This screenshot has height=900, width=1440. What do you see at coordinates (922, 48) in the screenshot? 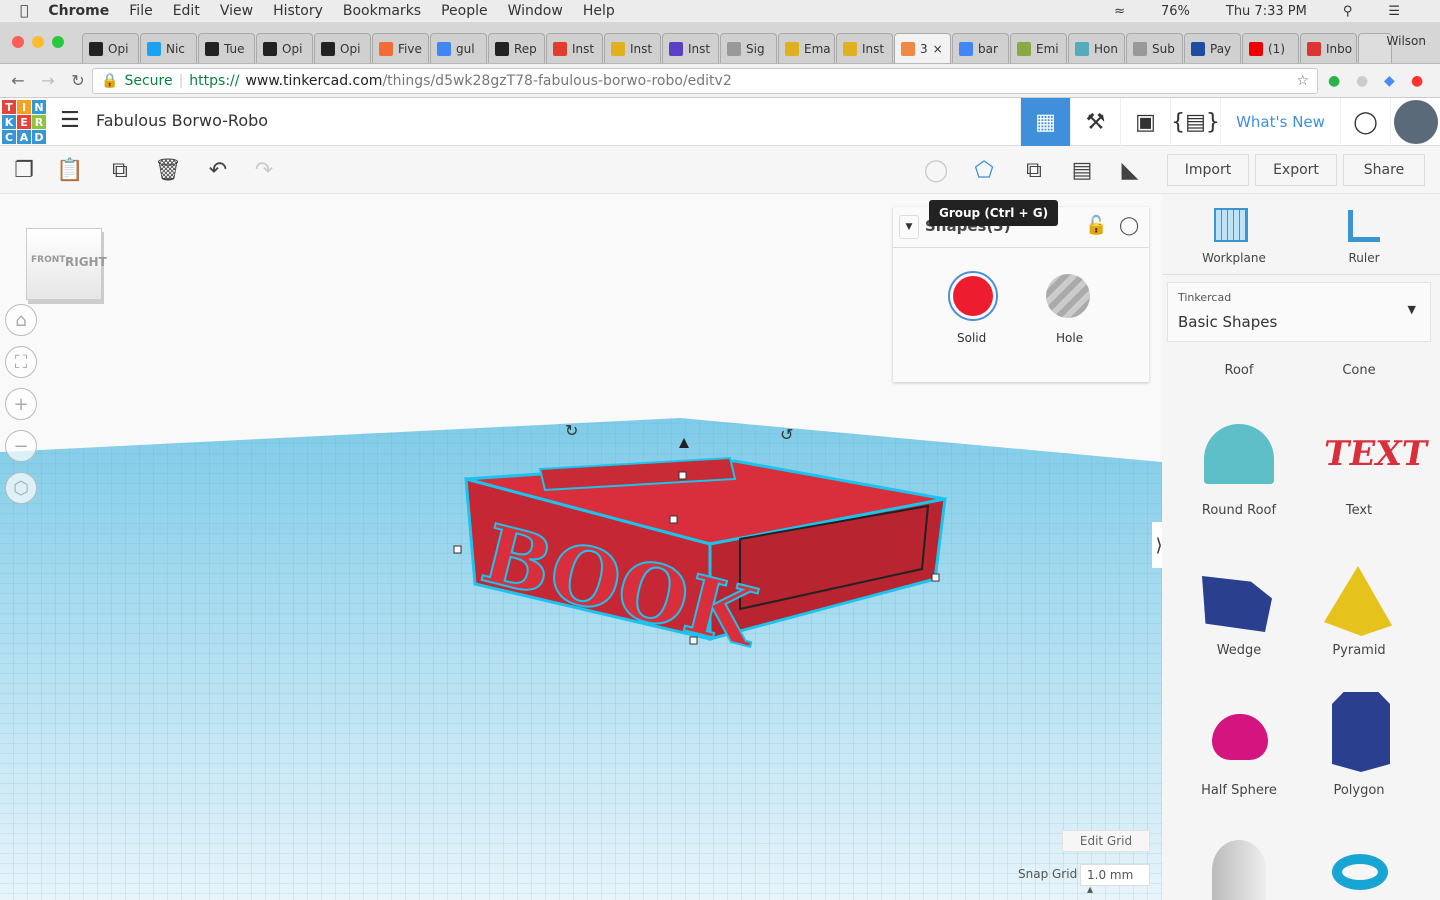
I see `browser-tab: 3 ×` at bounding box center [922, 48].